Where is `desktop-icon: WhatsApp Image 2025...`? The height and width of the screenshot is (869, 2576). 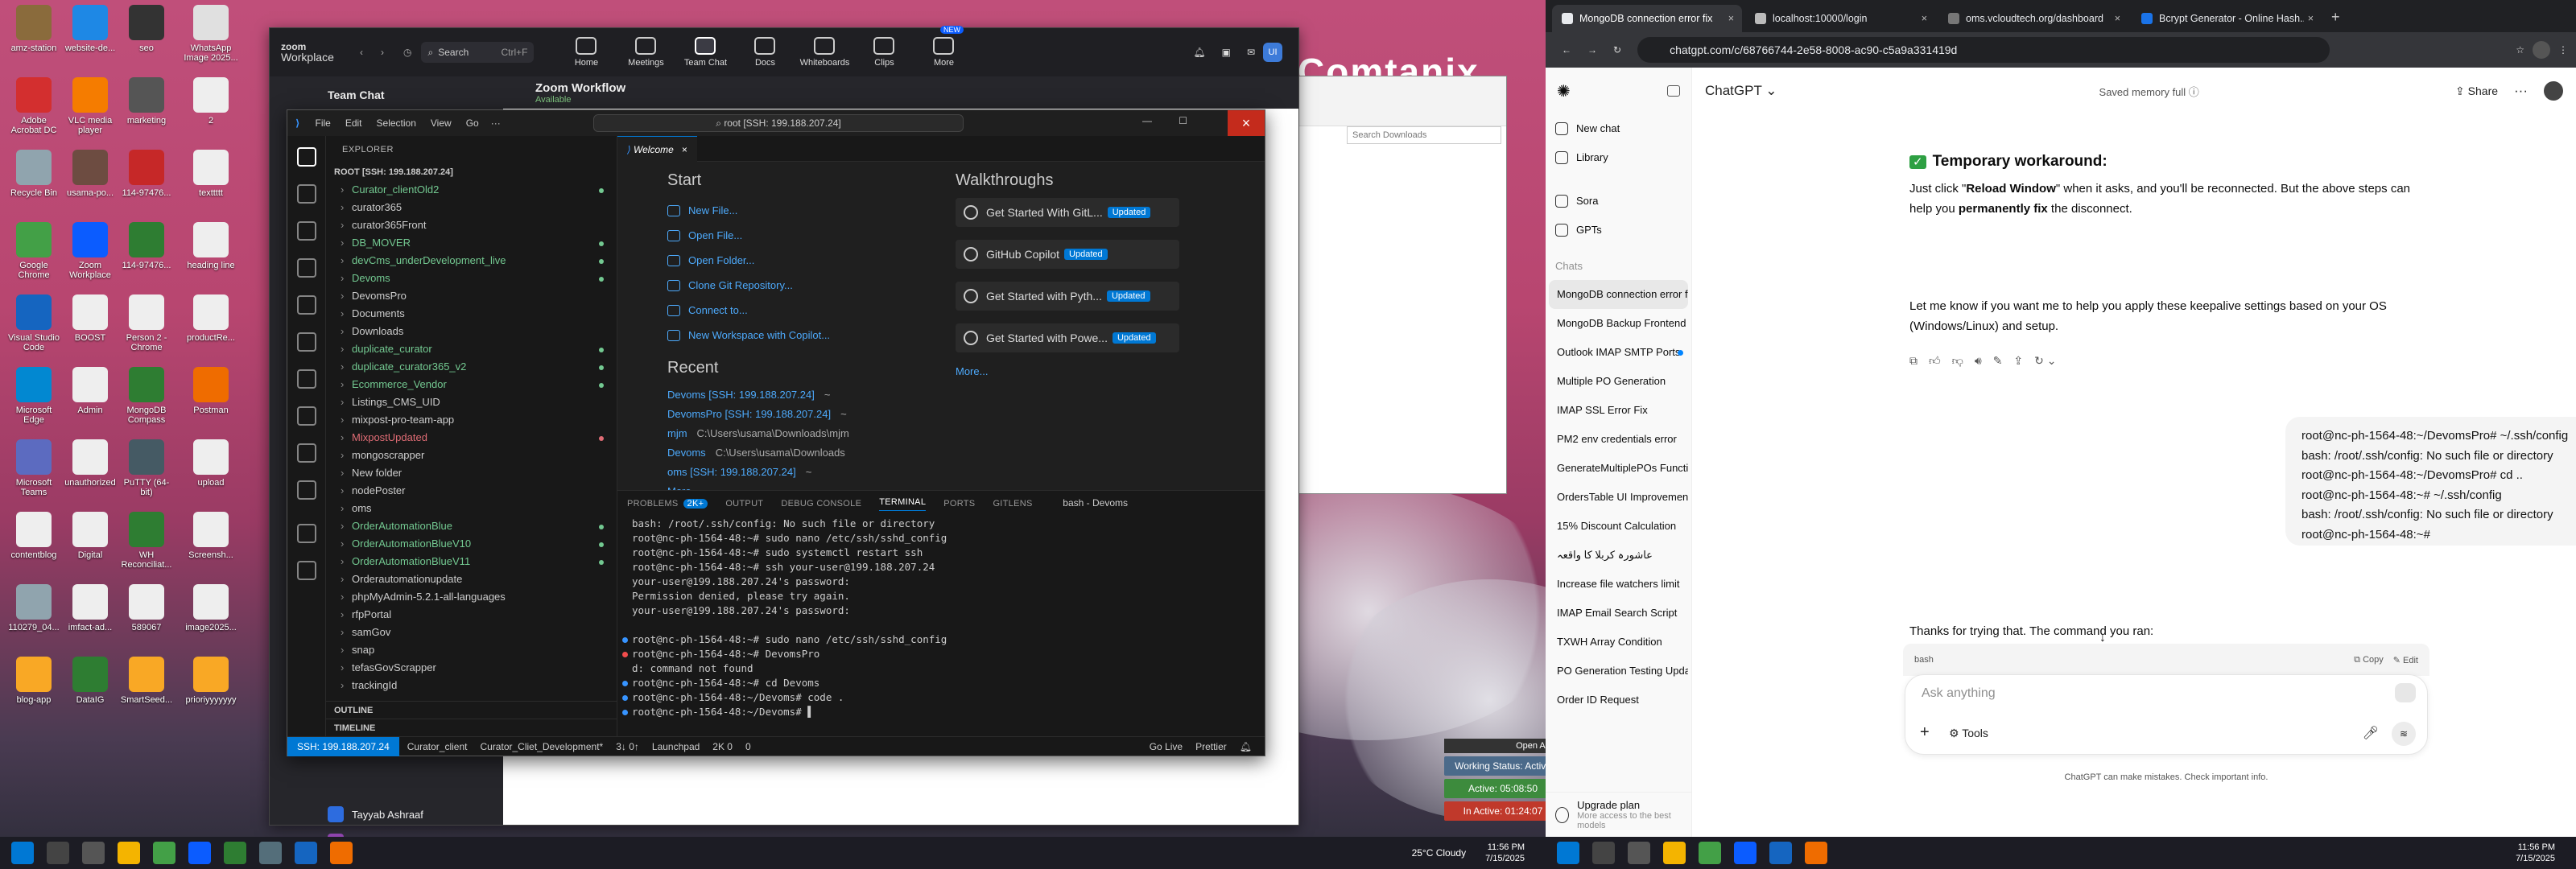 desktop-icon: WhatsApp Image 2025... is located at coordinates (211, 34).